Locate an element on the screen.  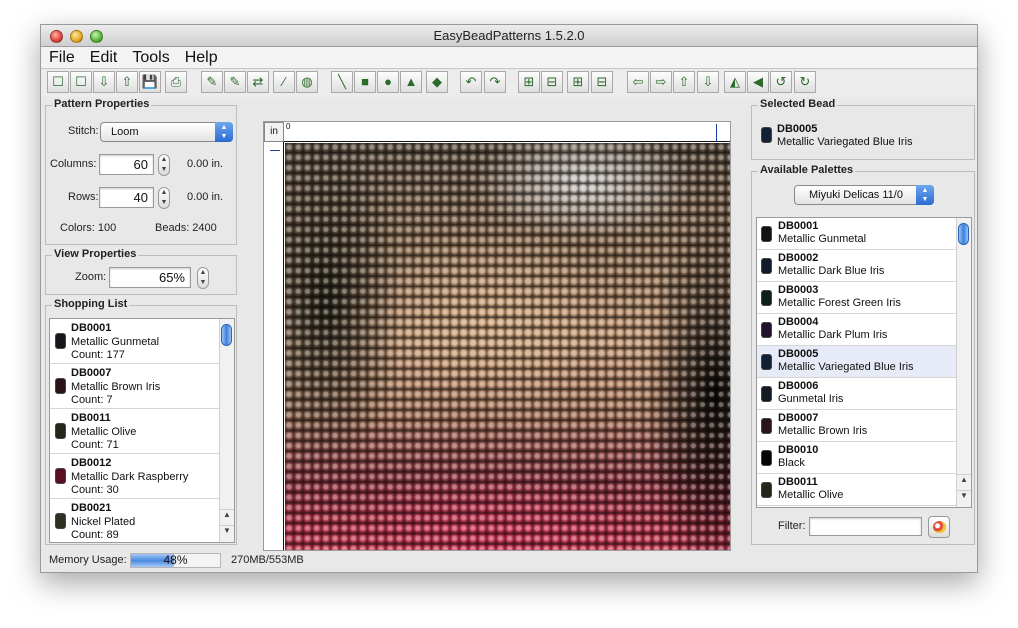
shopping-list-item: DB0007 Metallic Brown Iris Count: 7 is located at coordinates (135, 386).